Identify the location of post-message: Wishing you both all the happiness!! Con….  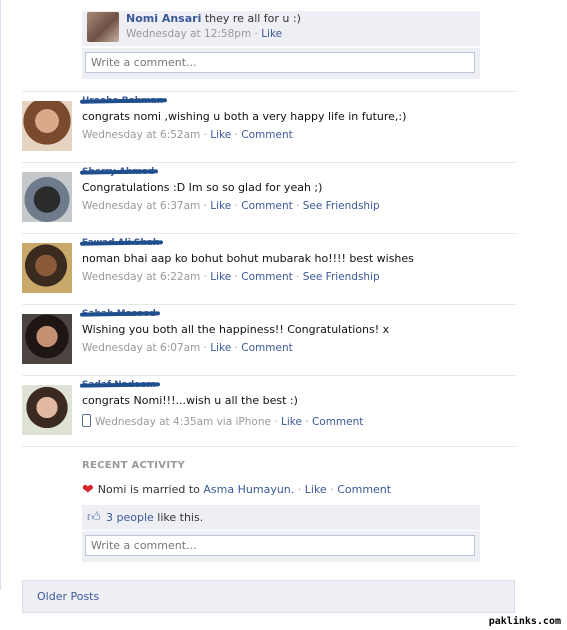
(236, 329).